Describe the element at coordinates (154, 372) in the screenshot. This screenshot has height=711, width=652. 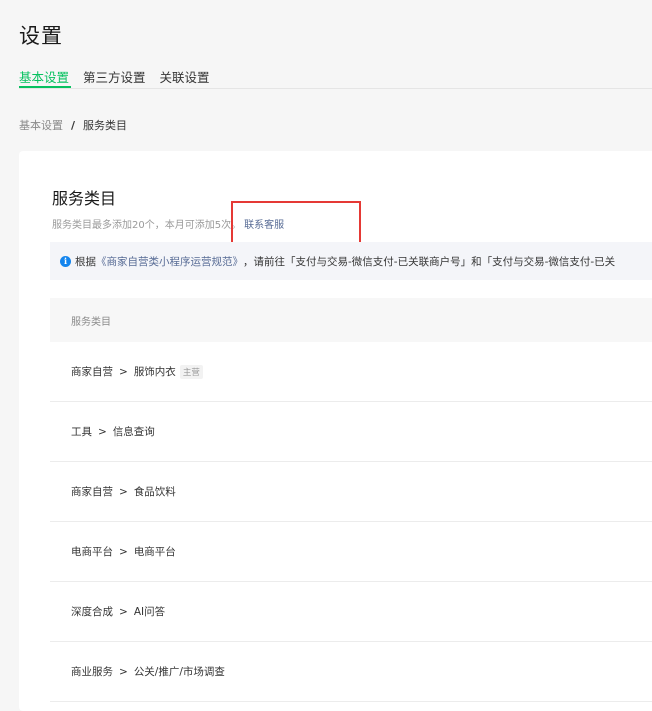
I see `category-secondary: 服饰内衣` at that location.